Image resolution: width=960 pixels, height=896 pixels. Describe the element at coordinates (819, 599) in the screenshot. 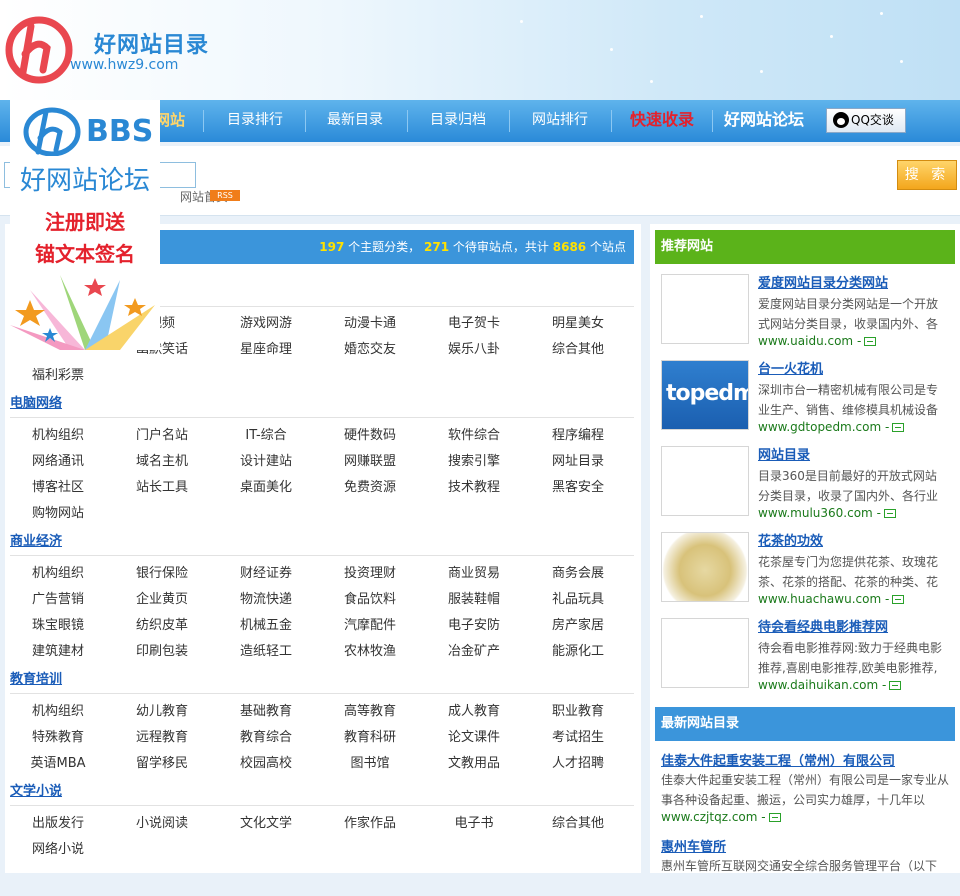

I see `site-url-text: www.huachawu.com` at that location.